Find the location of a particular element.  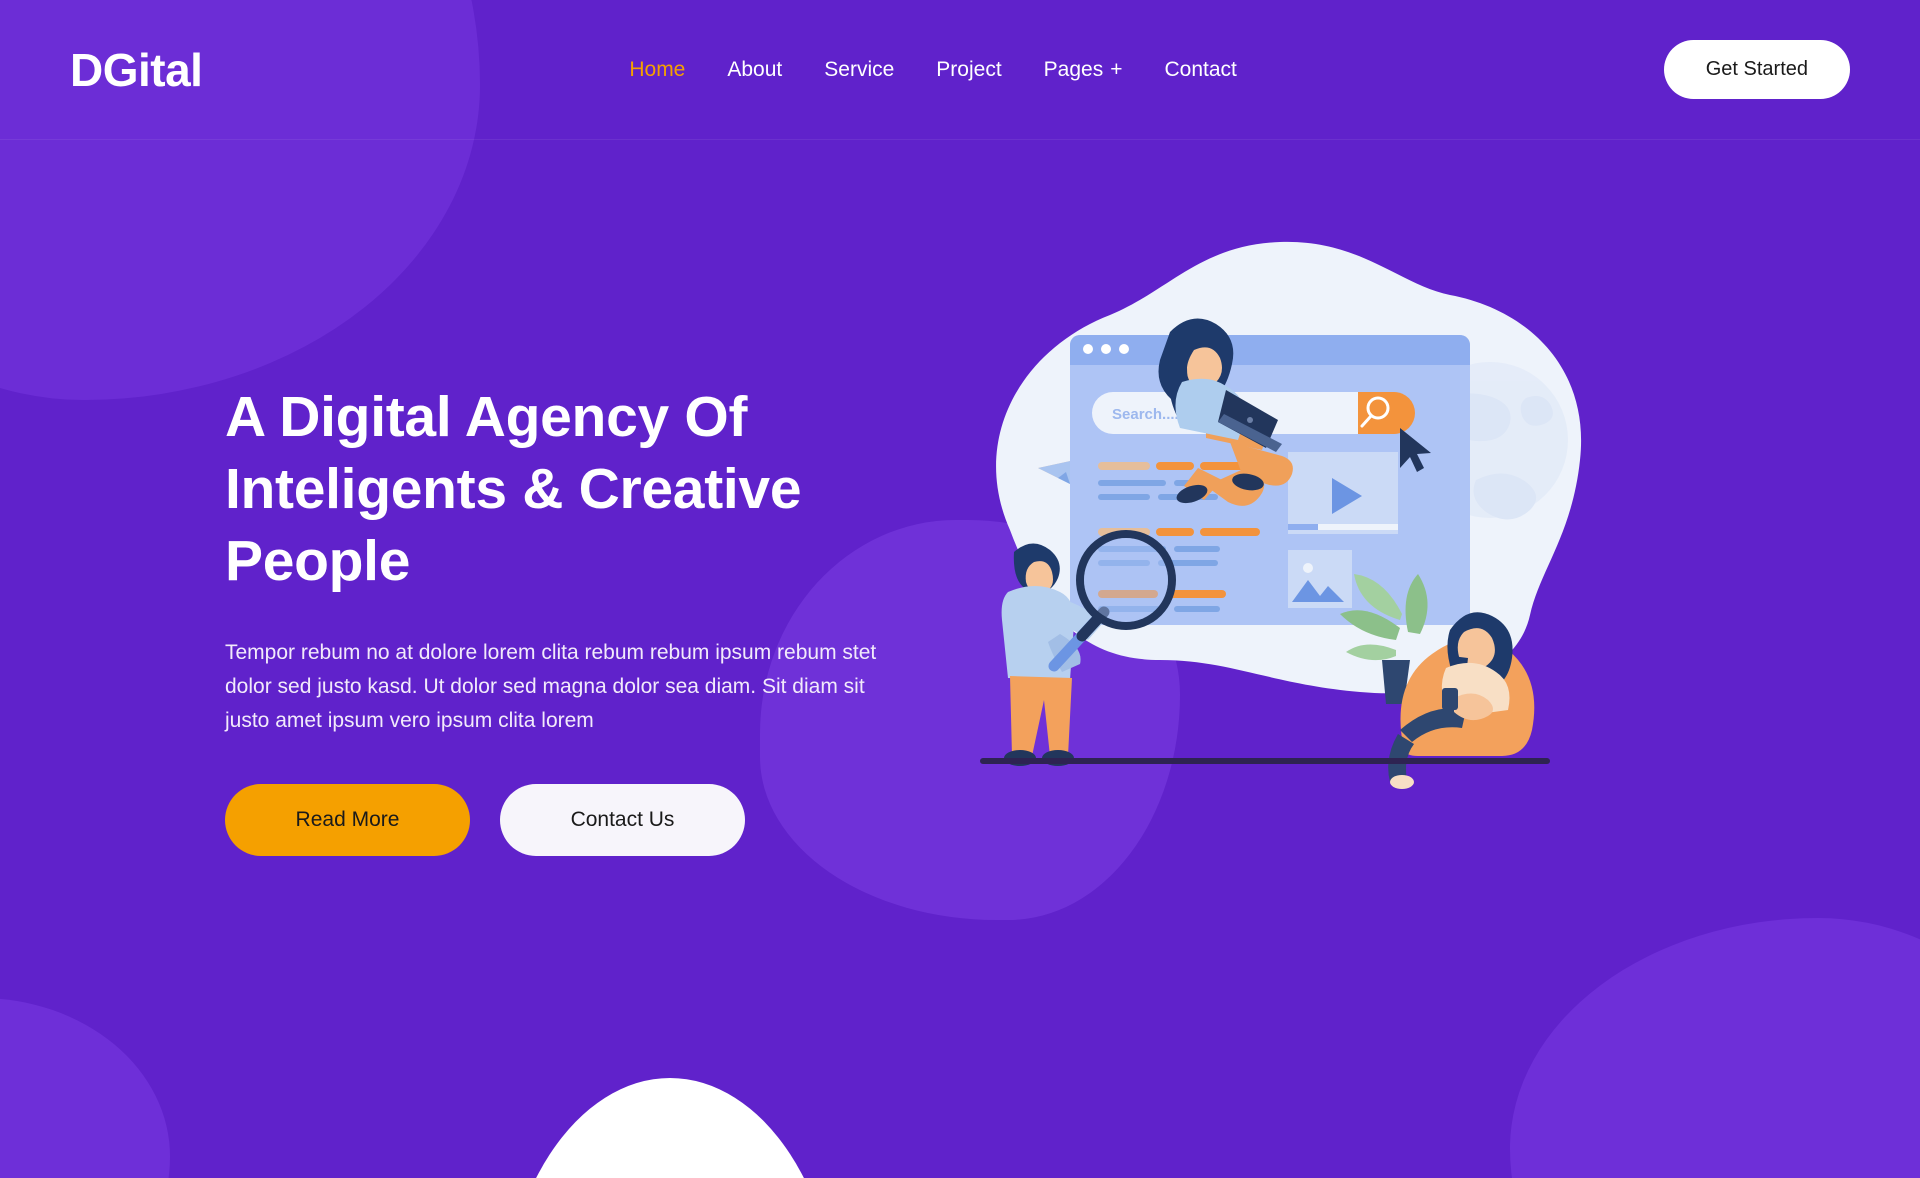

nav-label-home: Home is located at coordinates (657, 69).